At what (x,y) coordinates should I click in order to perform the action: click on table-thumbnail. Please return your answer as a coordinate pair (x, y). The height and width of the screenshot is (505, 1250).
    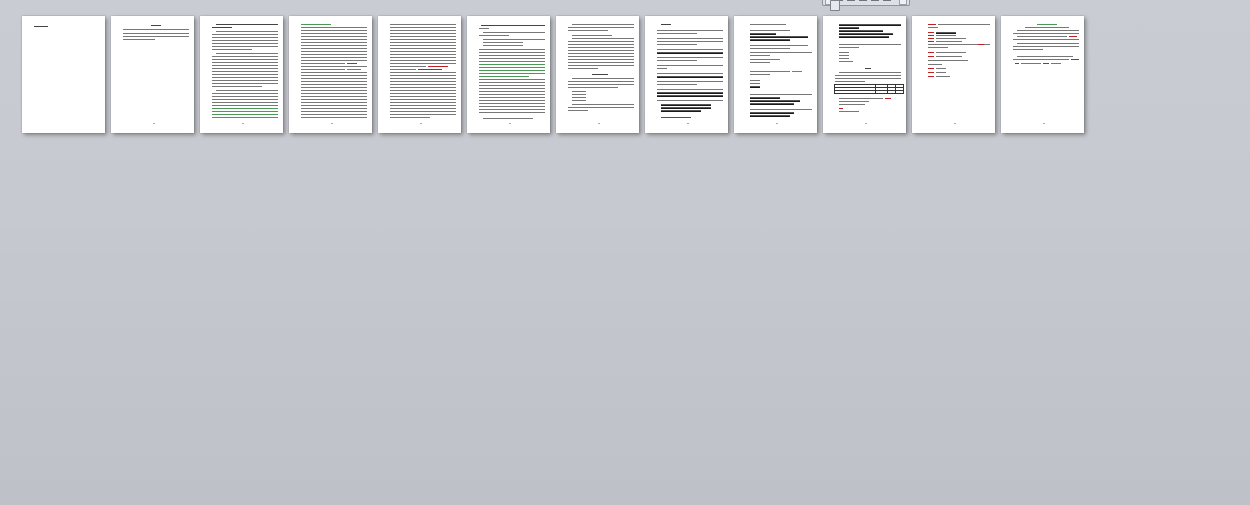
    Looking at the image, I should click on (869, 89).